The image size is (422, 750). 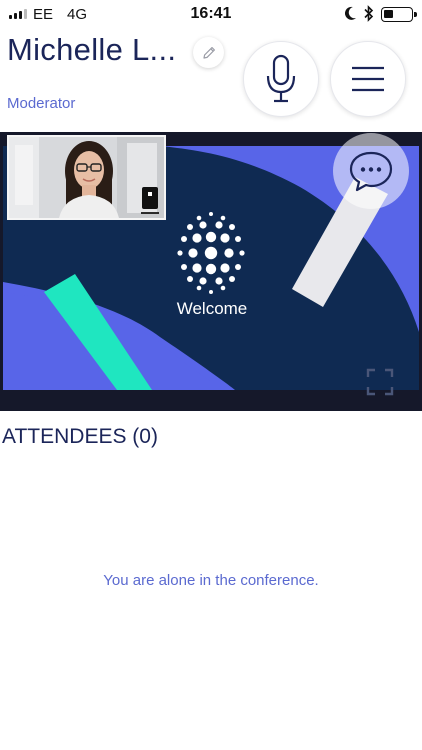 I want to click on status-bar: EE 4G 16:41, so click(x=211, y=14).